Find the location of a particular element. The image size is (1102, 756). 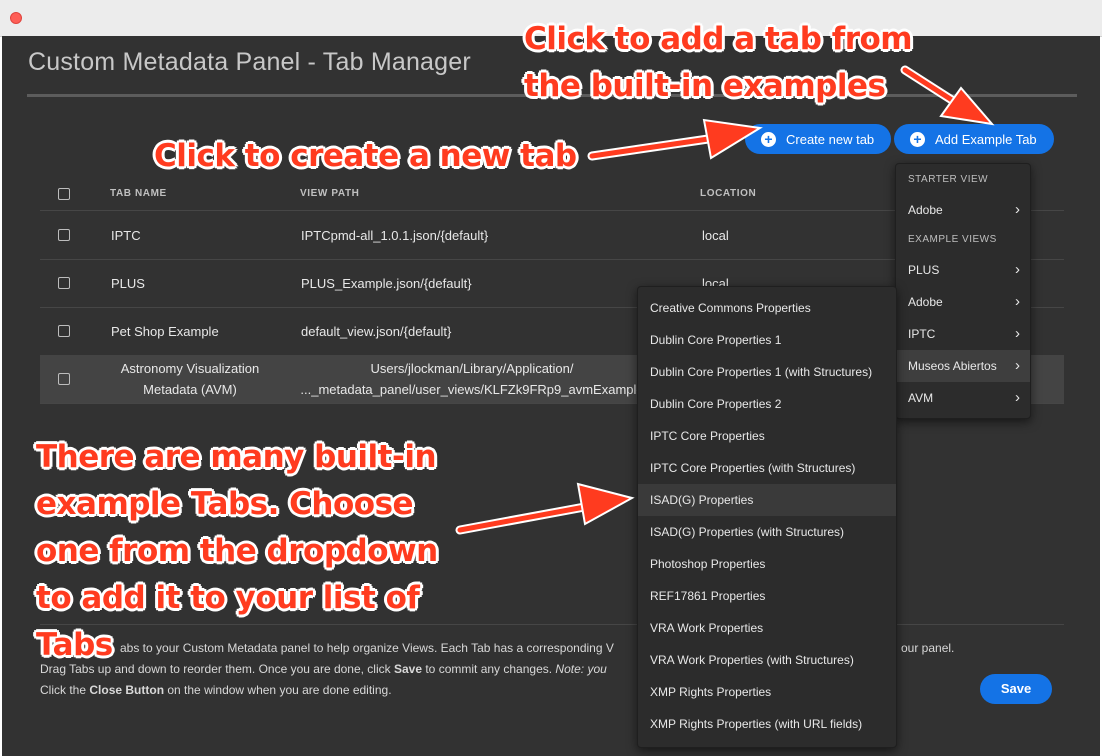

submenu-item: VRA Work Properties (with Structures) is located at coordinates (767, 660).